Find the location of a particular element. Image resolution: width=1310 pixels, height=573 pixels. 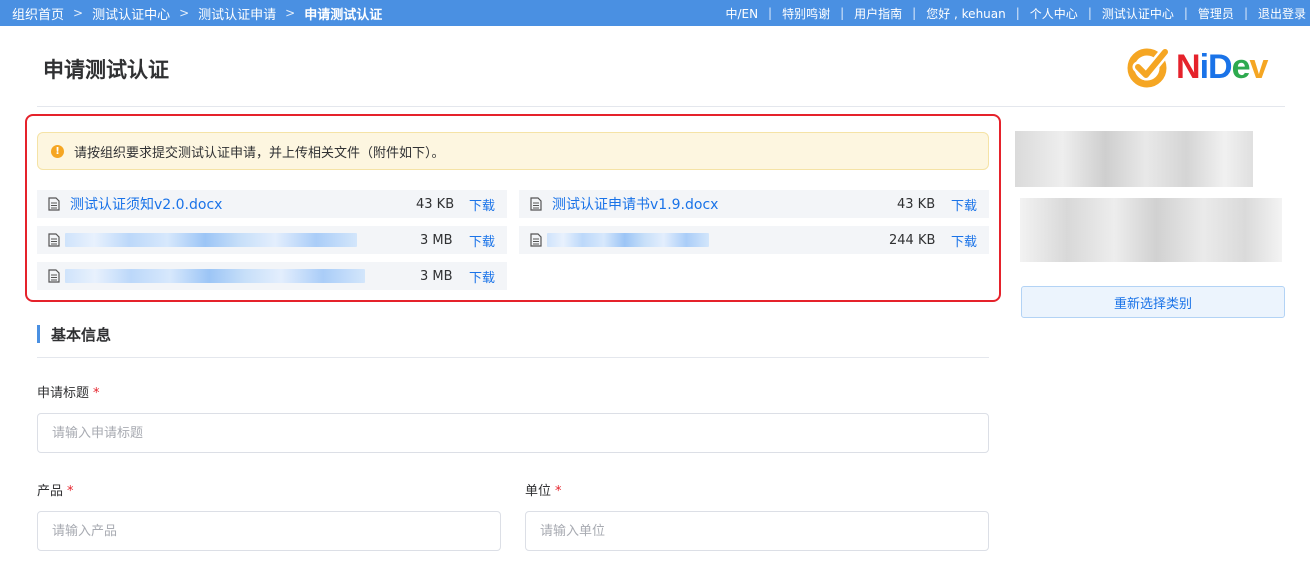

attachment-name-link: 测试认证须知v2.0.docx is located at coordinates (146, 204).